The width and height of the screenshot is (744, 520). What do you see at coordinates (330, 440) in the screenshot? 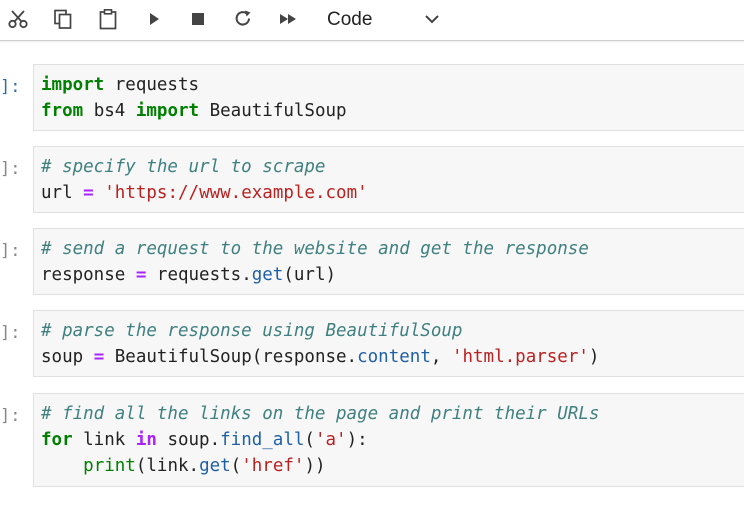
I see `code-token: 'a'` at bounding box center [330, 440].